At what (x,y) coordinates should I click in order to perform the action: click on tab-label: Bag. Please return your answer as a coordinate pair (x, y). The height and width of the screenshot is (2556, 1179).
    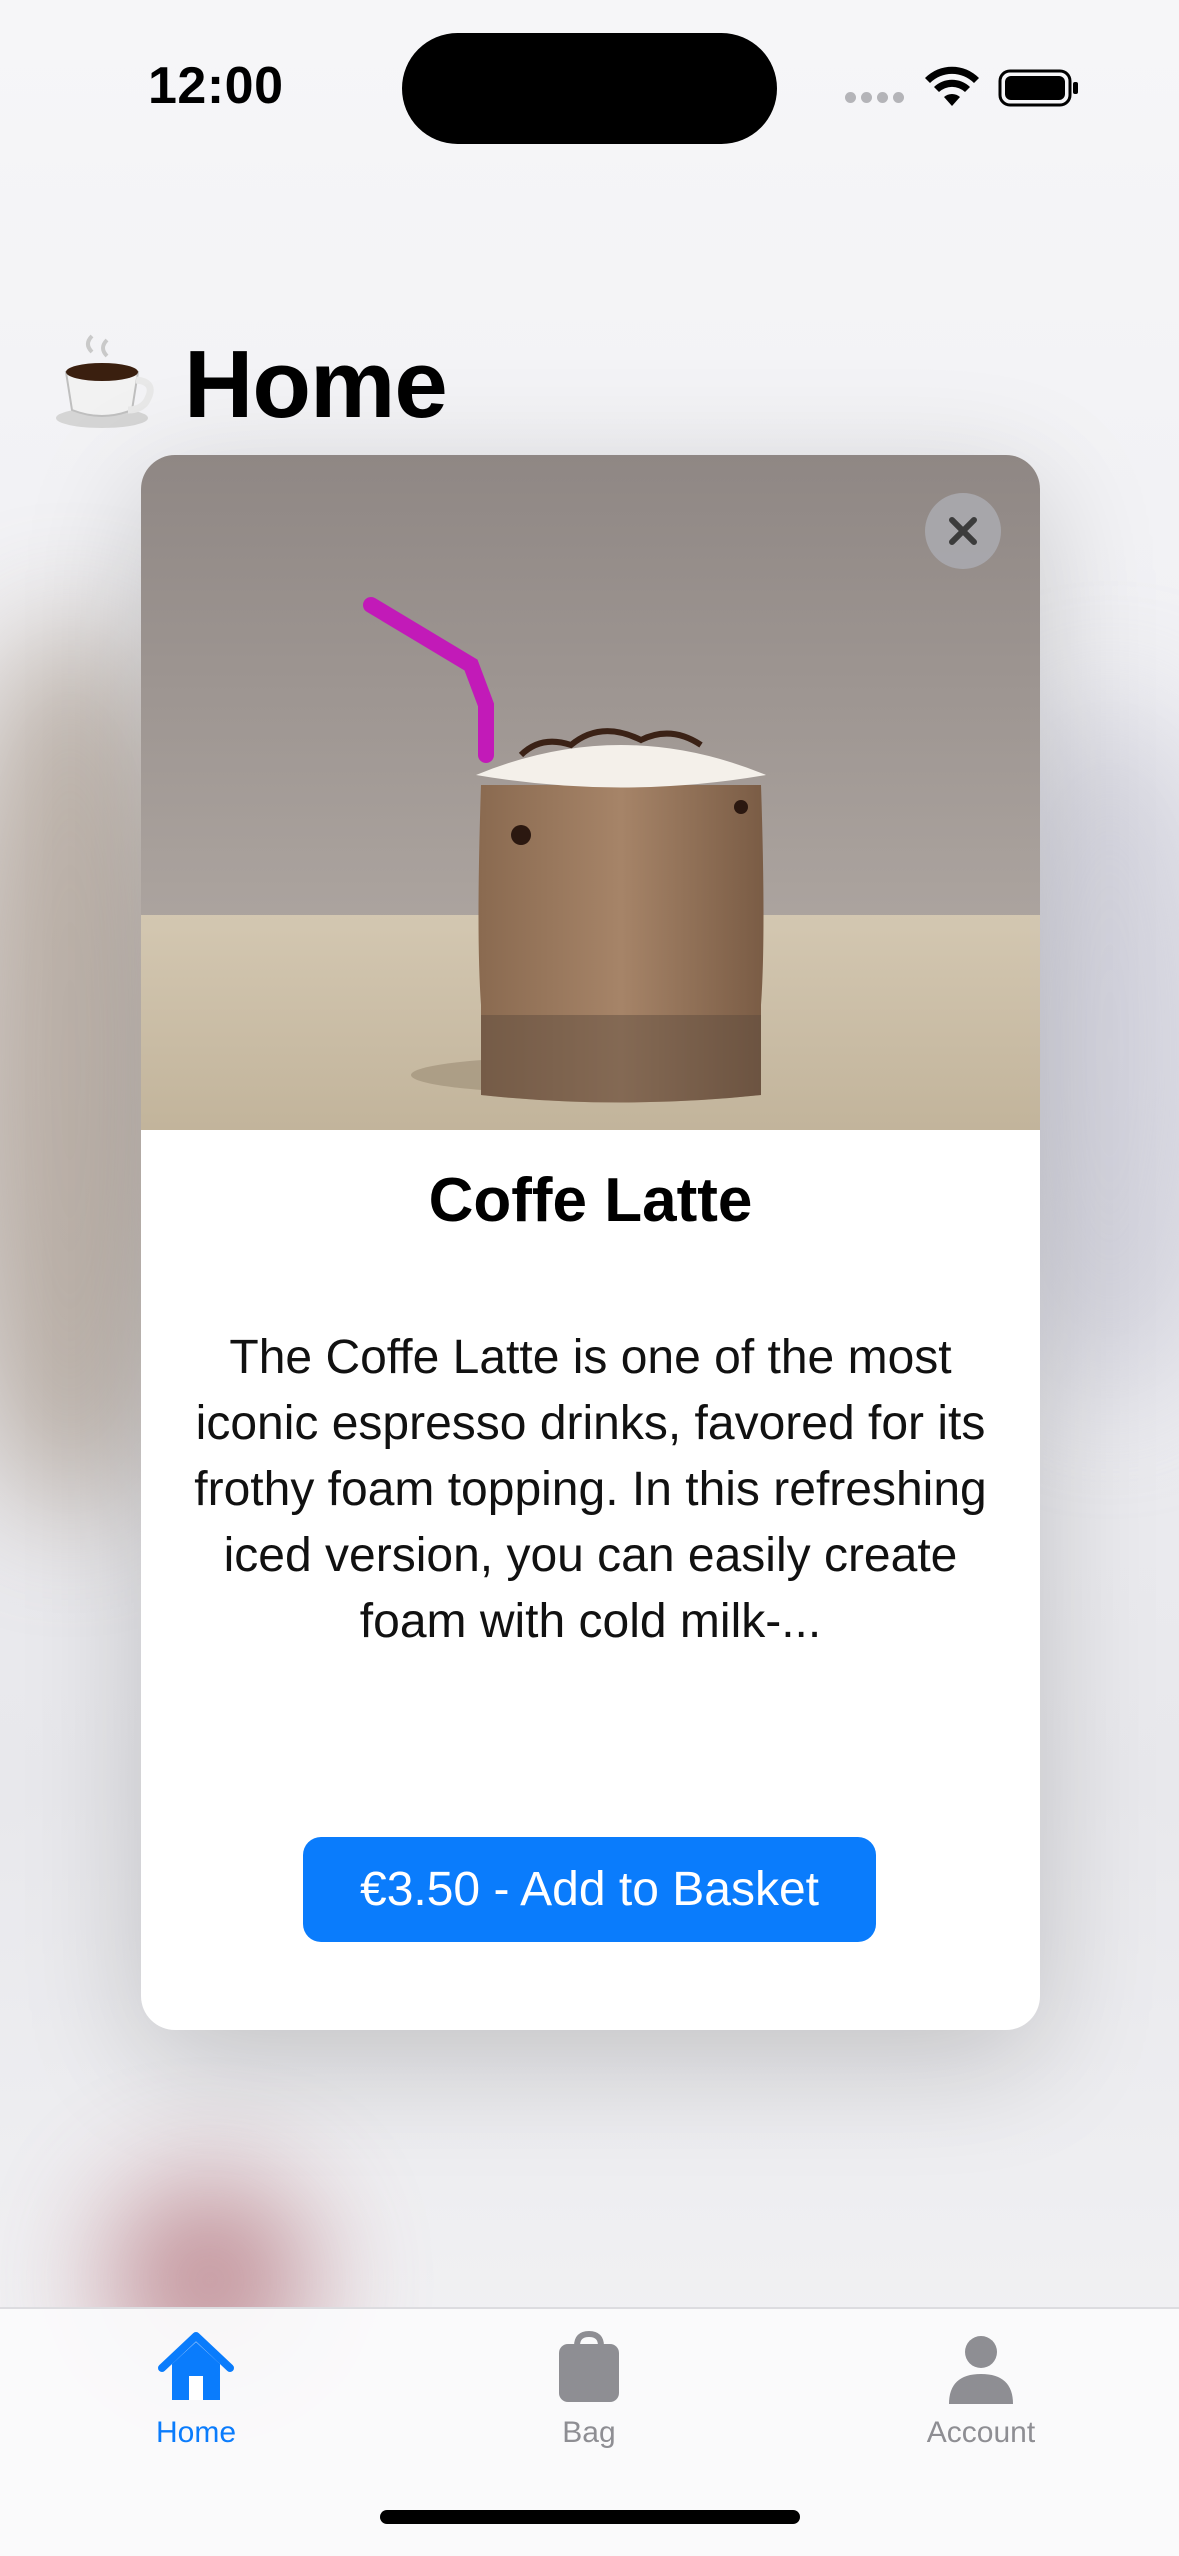
    Looking at the image, I should click on (589, 2432).